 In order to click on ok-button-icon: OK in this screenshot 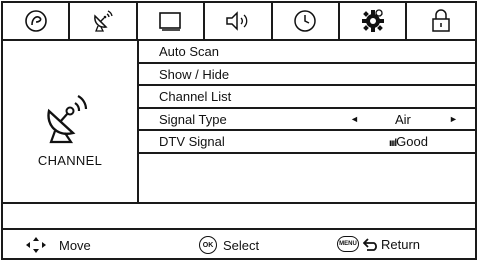, I will do `click(208, 245)`.